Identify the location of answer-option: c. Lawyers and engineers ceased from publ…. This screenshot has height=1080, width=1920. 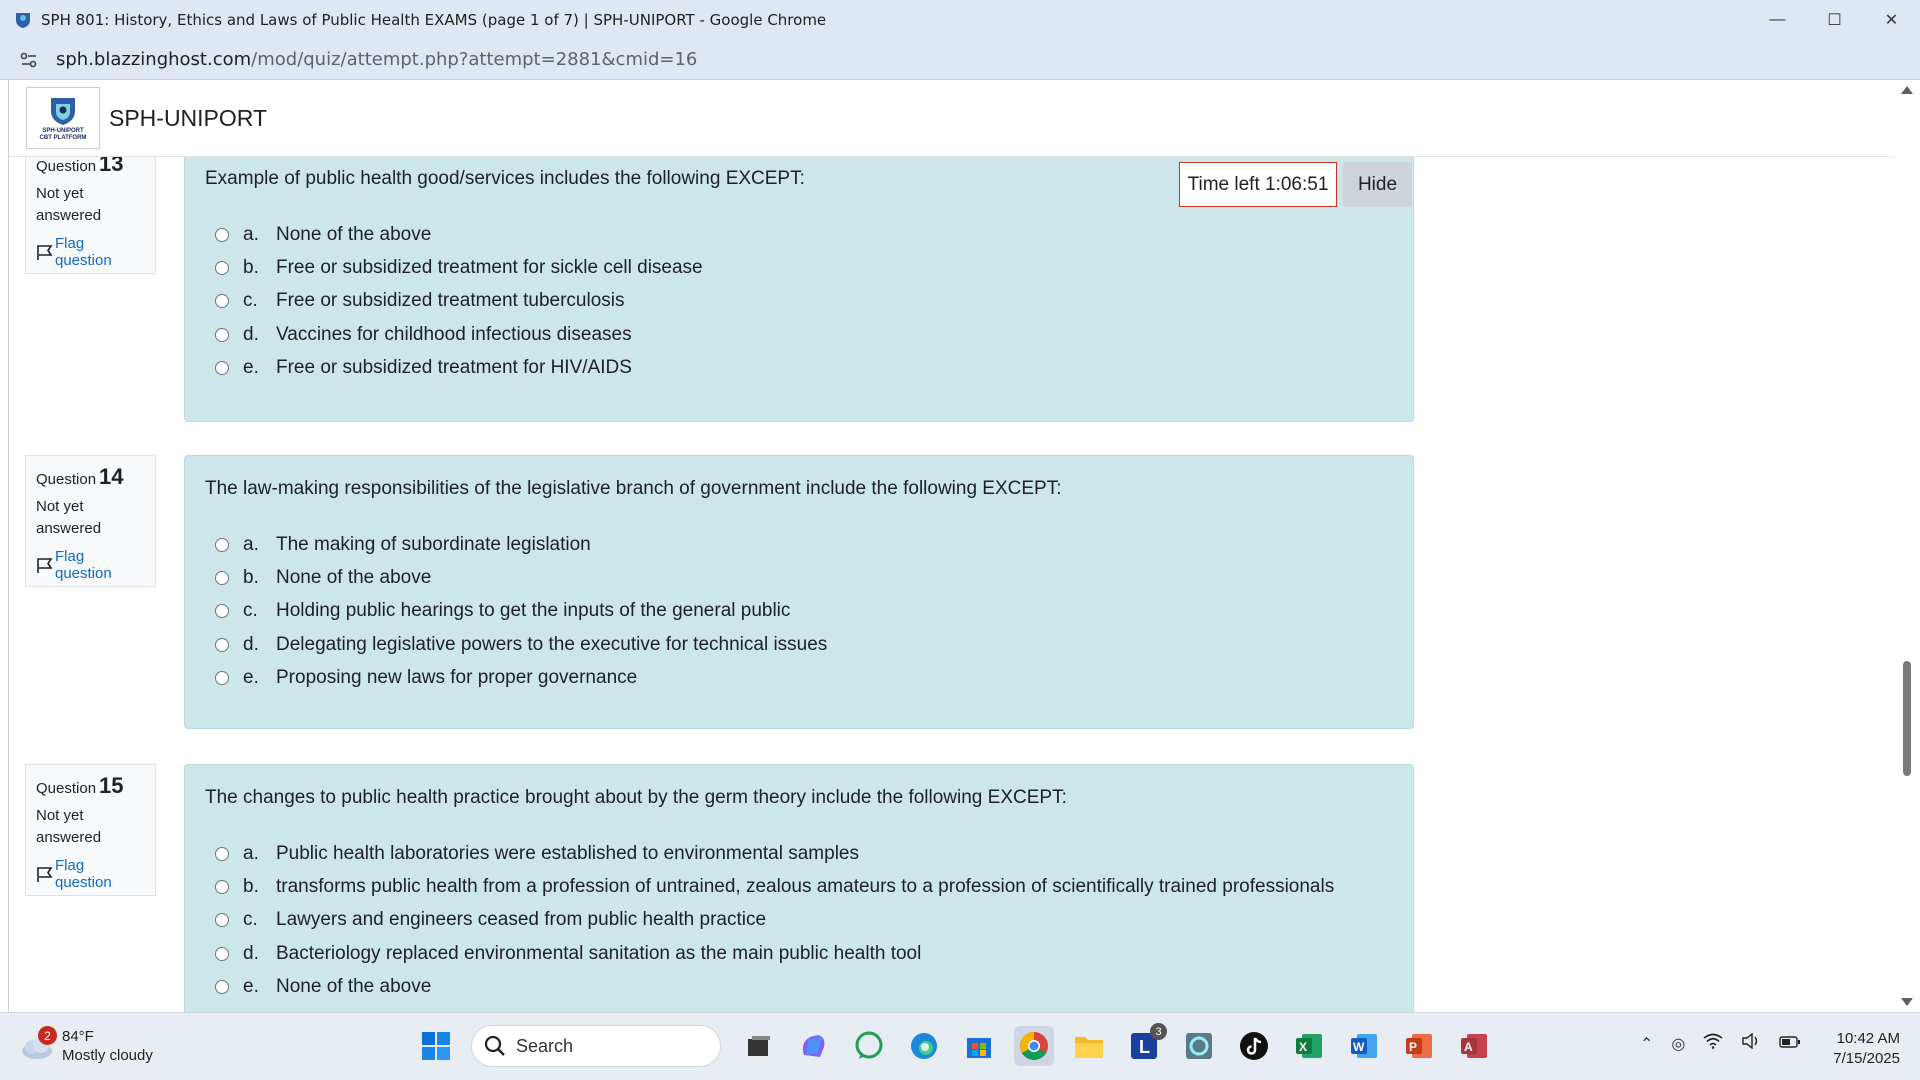
(799, 920).